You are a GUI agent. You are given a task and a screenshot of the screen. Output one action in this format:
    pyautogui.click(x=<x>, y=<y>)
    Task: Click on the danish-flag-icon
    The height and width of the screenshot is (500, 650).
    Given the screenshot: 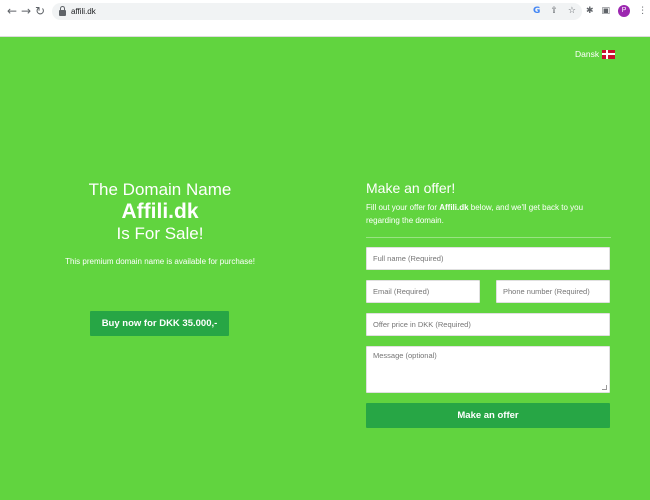 What is the action you would take?
    pyautogui.click(x=609, y=54)
    